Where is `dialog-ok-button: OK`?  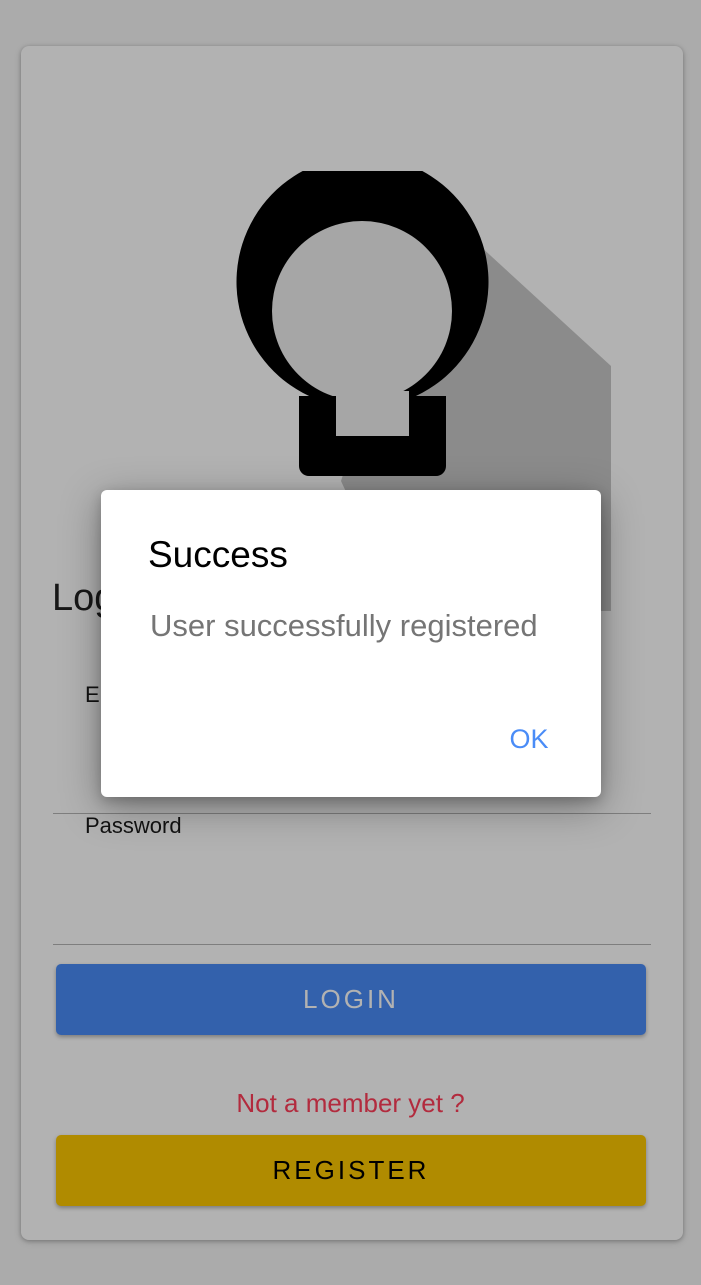 dialog-ok-button: OK is located at coordinates (529, 739).